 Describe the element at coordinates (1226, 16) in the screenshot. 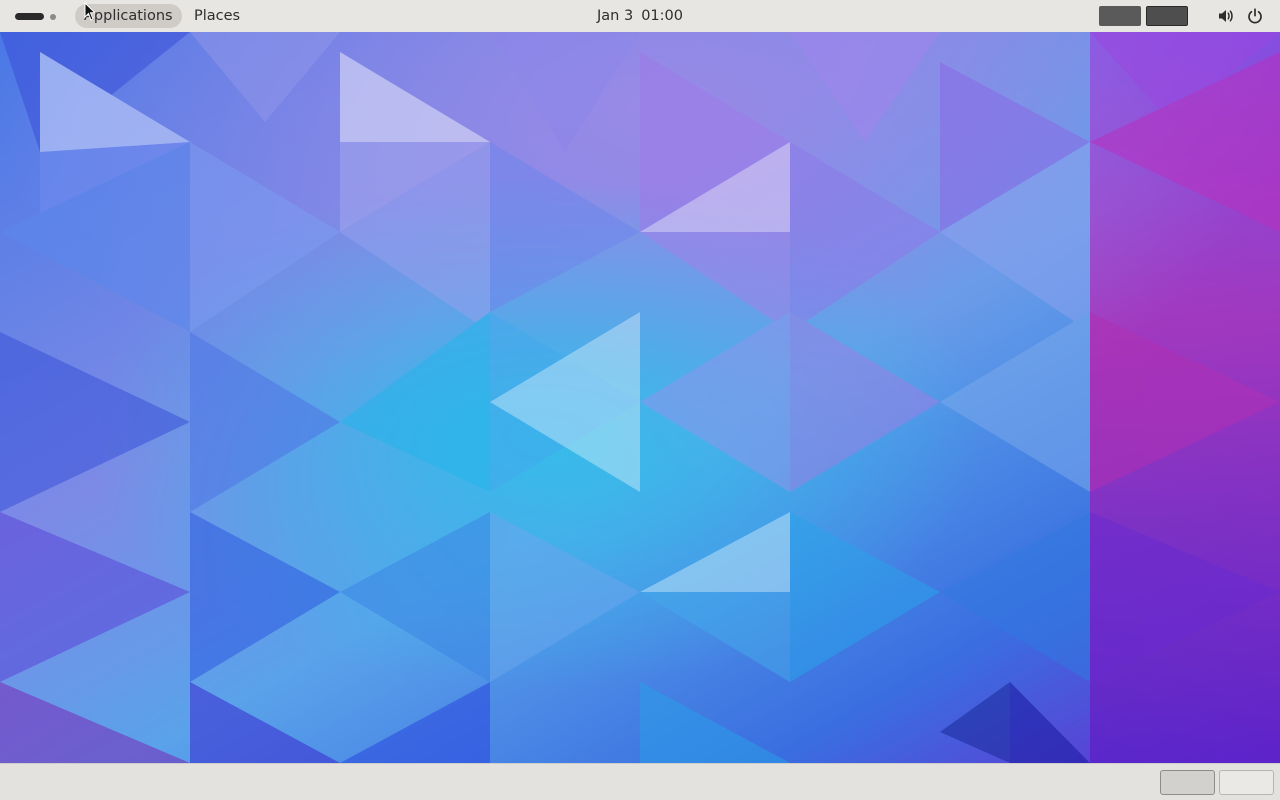

I see `volume-icon` at that location.